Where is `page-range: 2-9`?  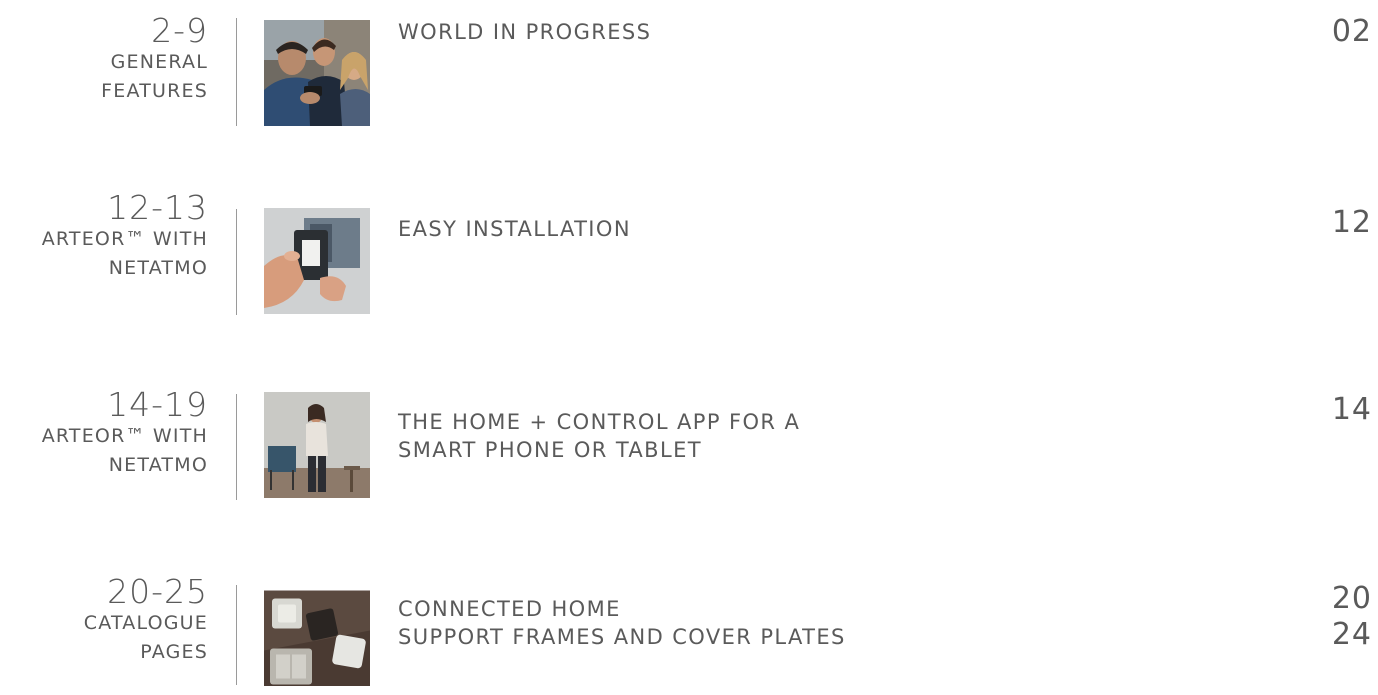 page-range: 2-9 is located at coordinates (179, 30).